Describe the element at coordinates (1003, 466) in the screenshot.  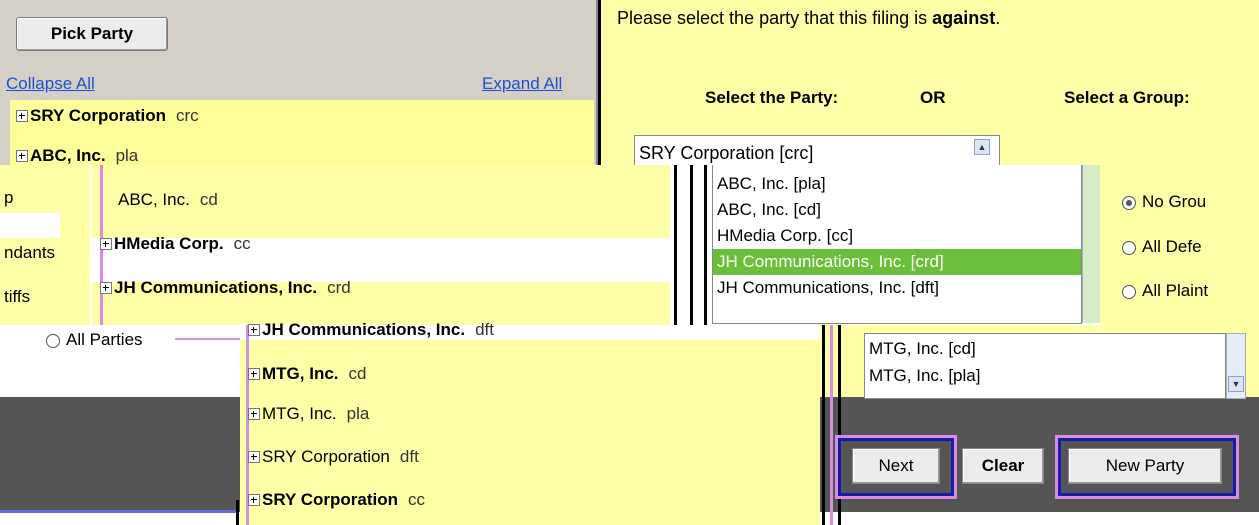
I see `clear-button: Clear` at that location.